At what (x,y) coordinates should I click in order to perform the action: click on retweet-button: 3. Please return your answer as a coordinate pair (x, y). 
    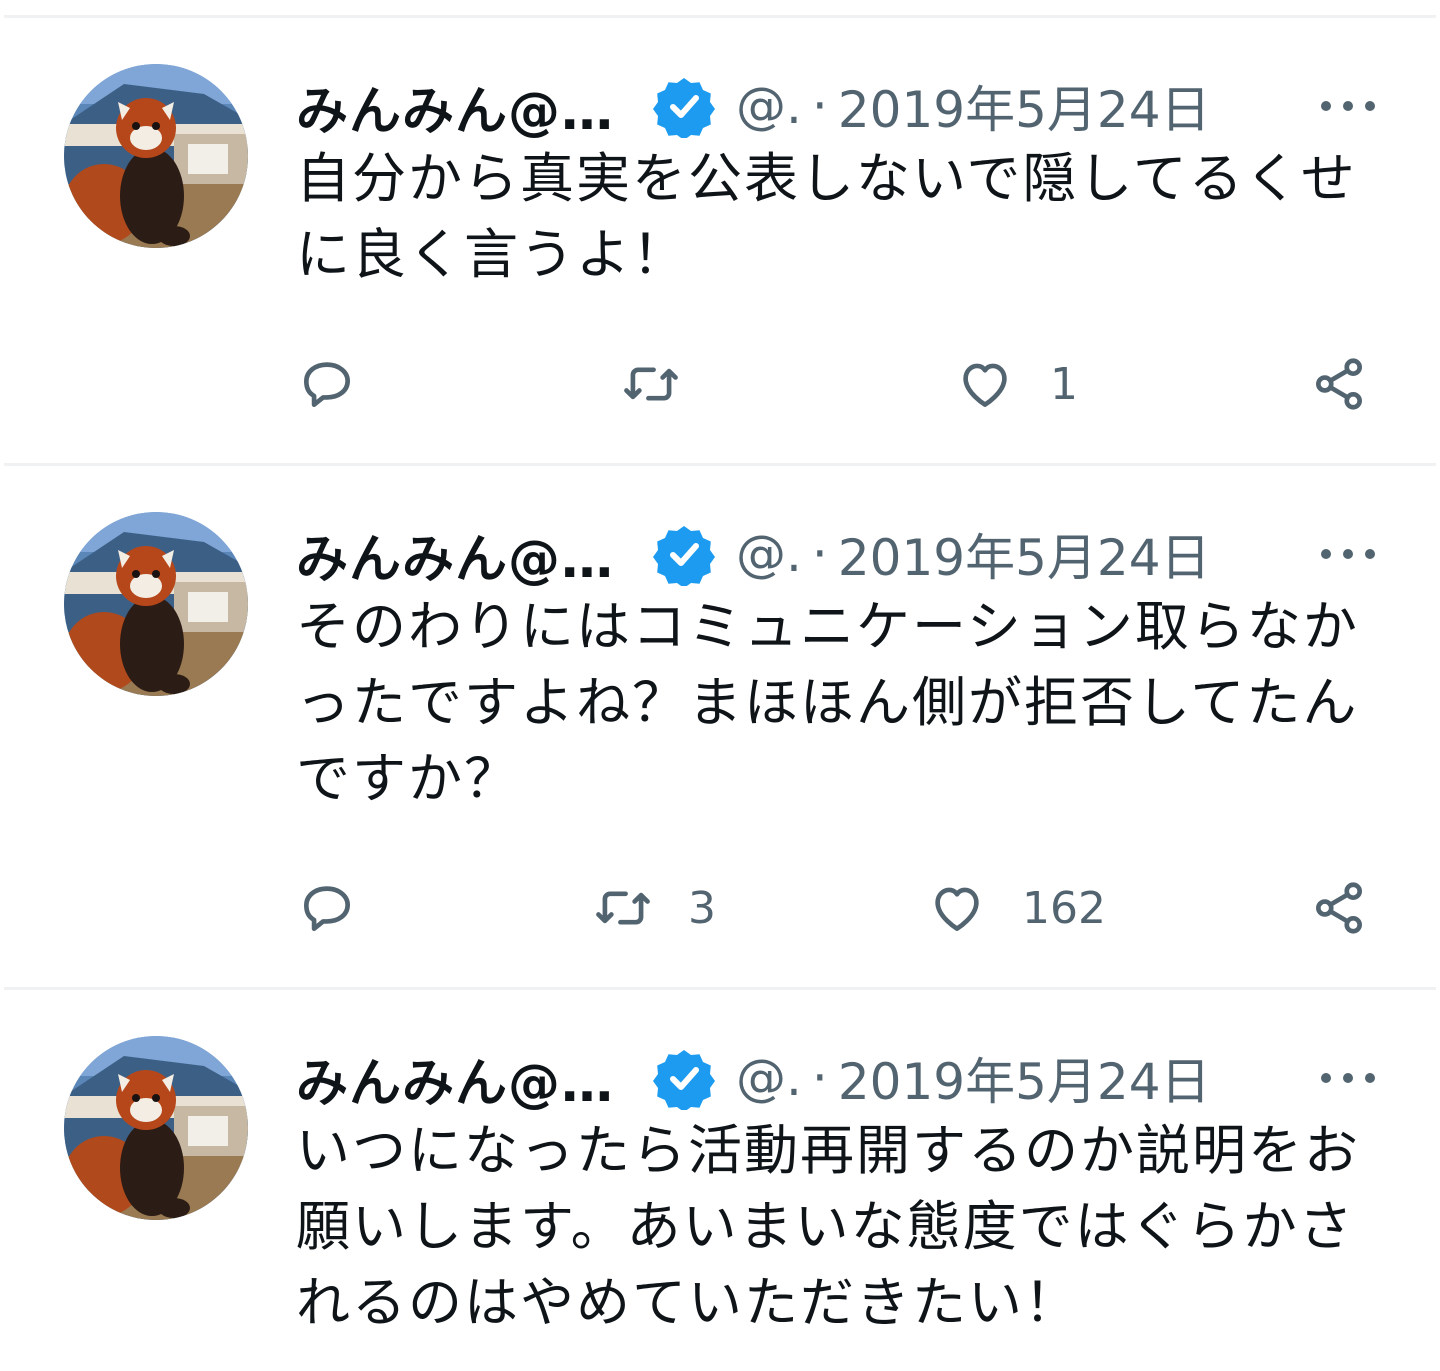
    Looking at the image, I should click on (654, 908).